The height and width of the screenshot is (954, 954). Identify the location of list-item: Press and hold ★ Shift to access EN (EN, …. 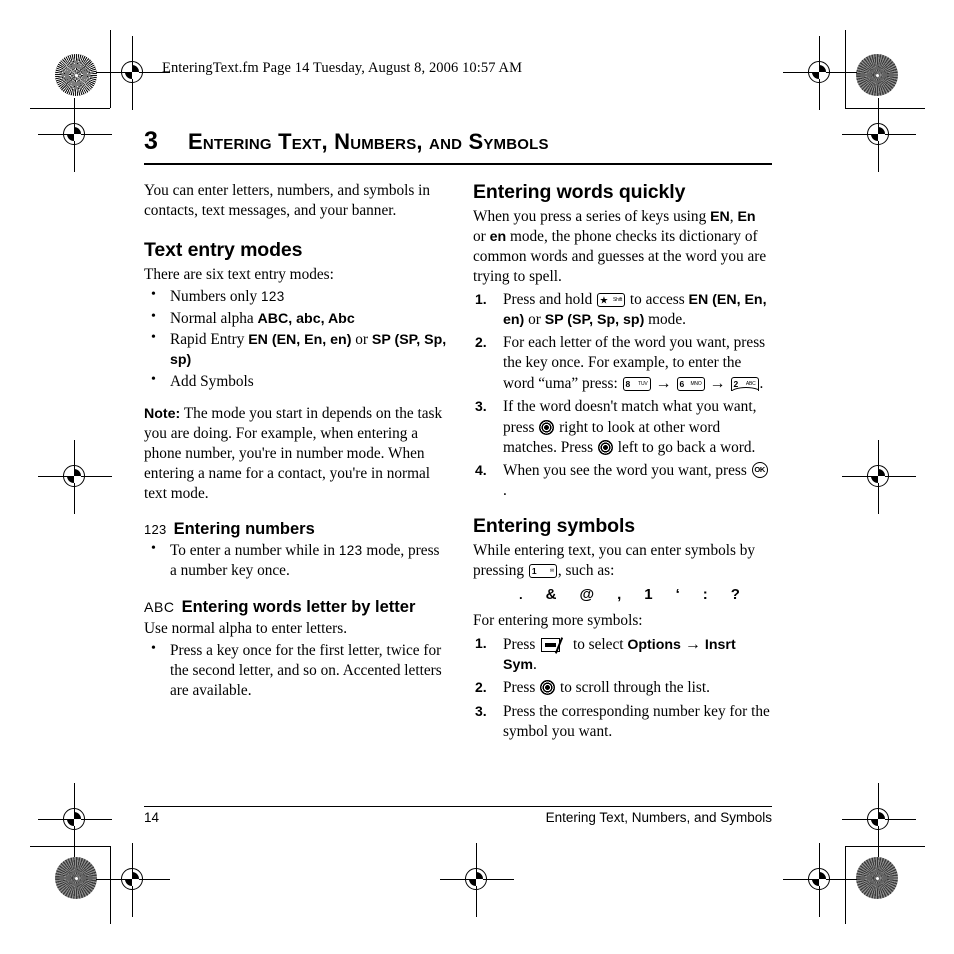
(622, 310).